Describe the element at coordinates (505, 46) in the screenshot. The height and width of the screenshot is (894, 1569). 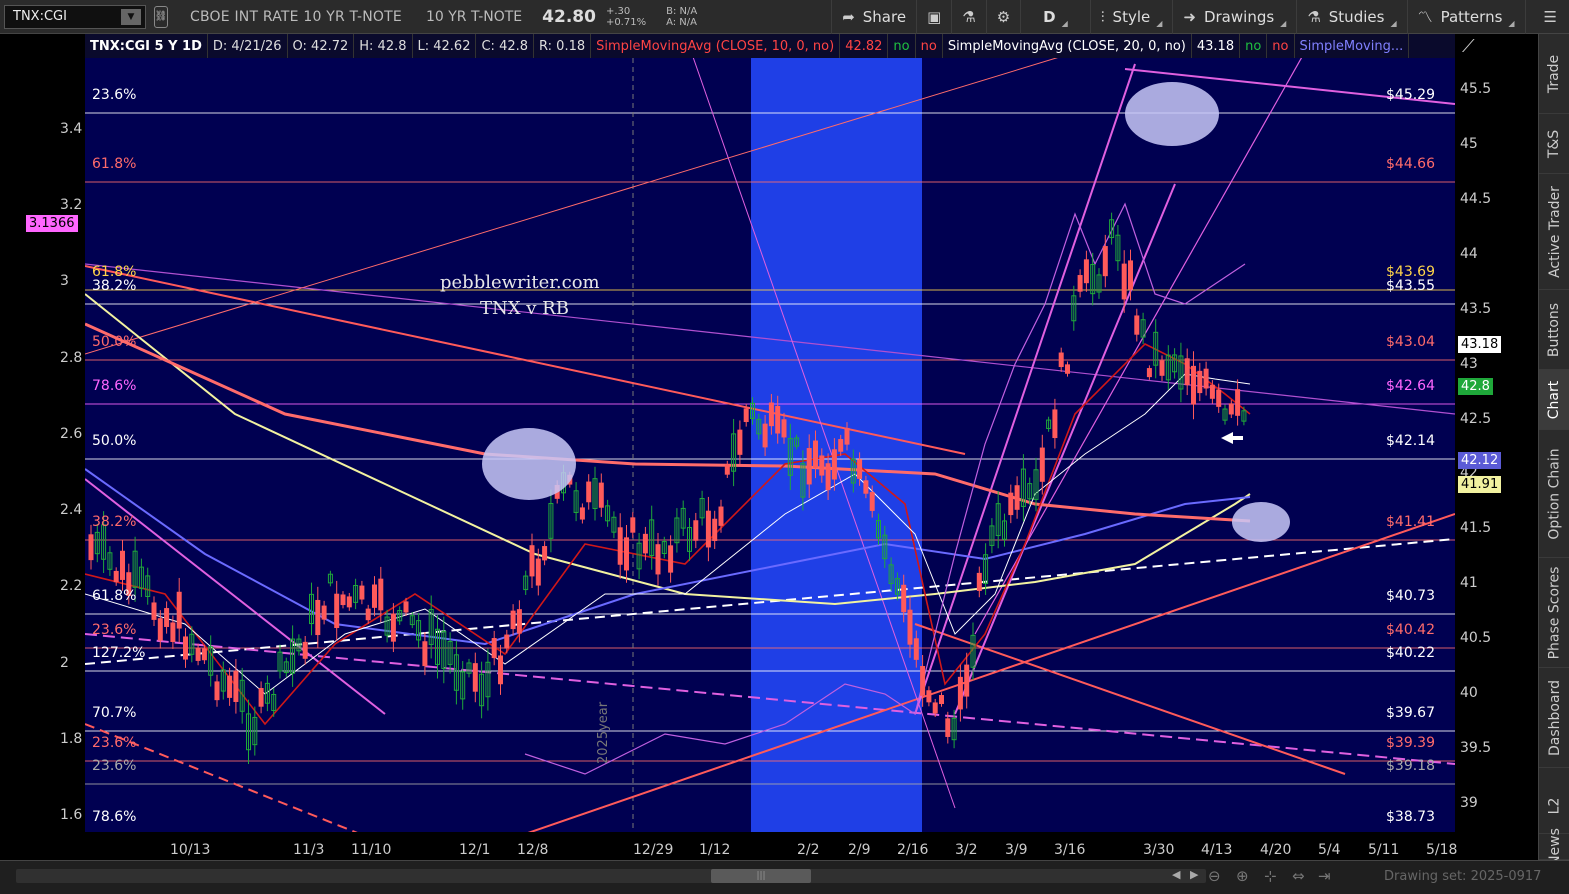
I see `ohlc-close: C: 42.8` at that location.